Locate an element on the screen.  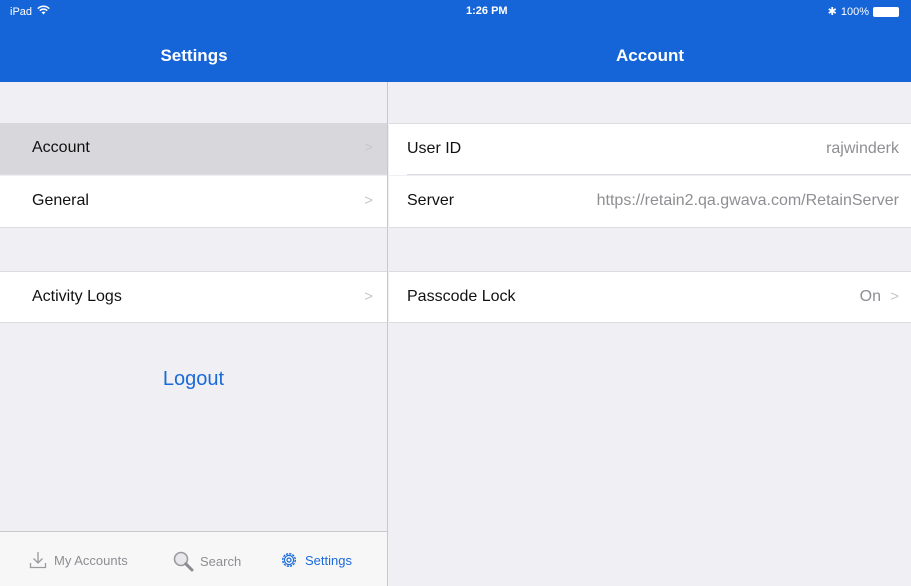
passcode-lock-value: On is located at coordinates (870, 296).